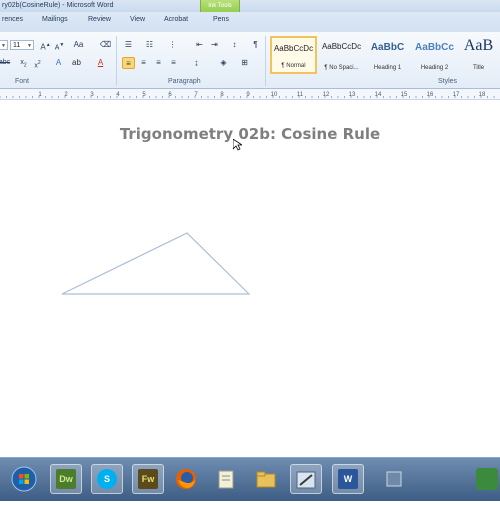 The width and height of the screenshot is (500, 505). I want to click on justify-button: ≡, so click(173, 63).